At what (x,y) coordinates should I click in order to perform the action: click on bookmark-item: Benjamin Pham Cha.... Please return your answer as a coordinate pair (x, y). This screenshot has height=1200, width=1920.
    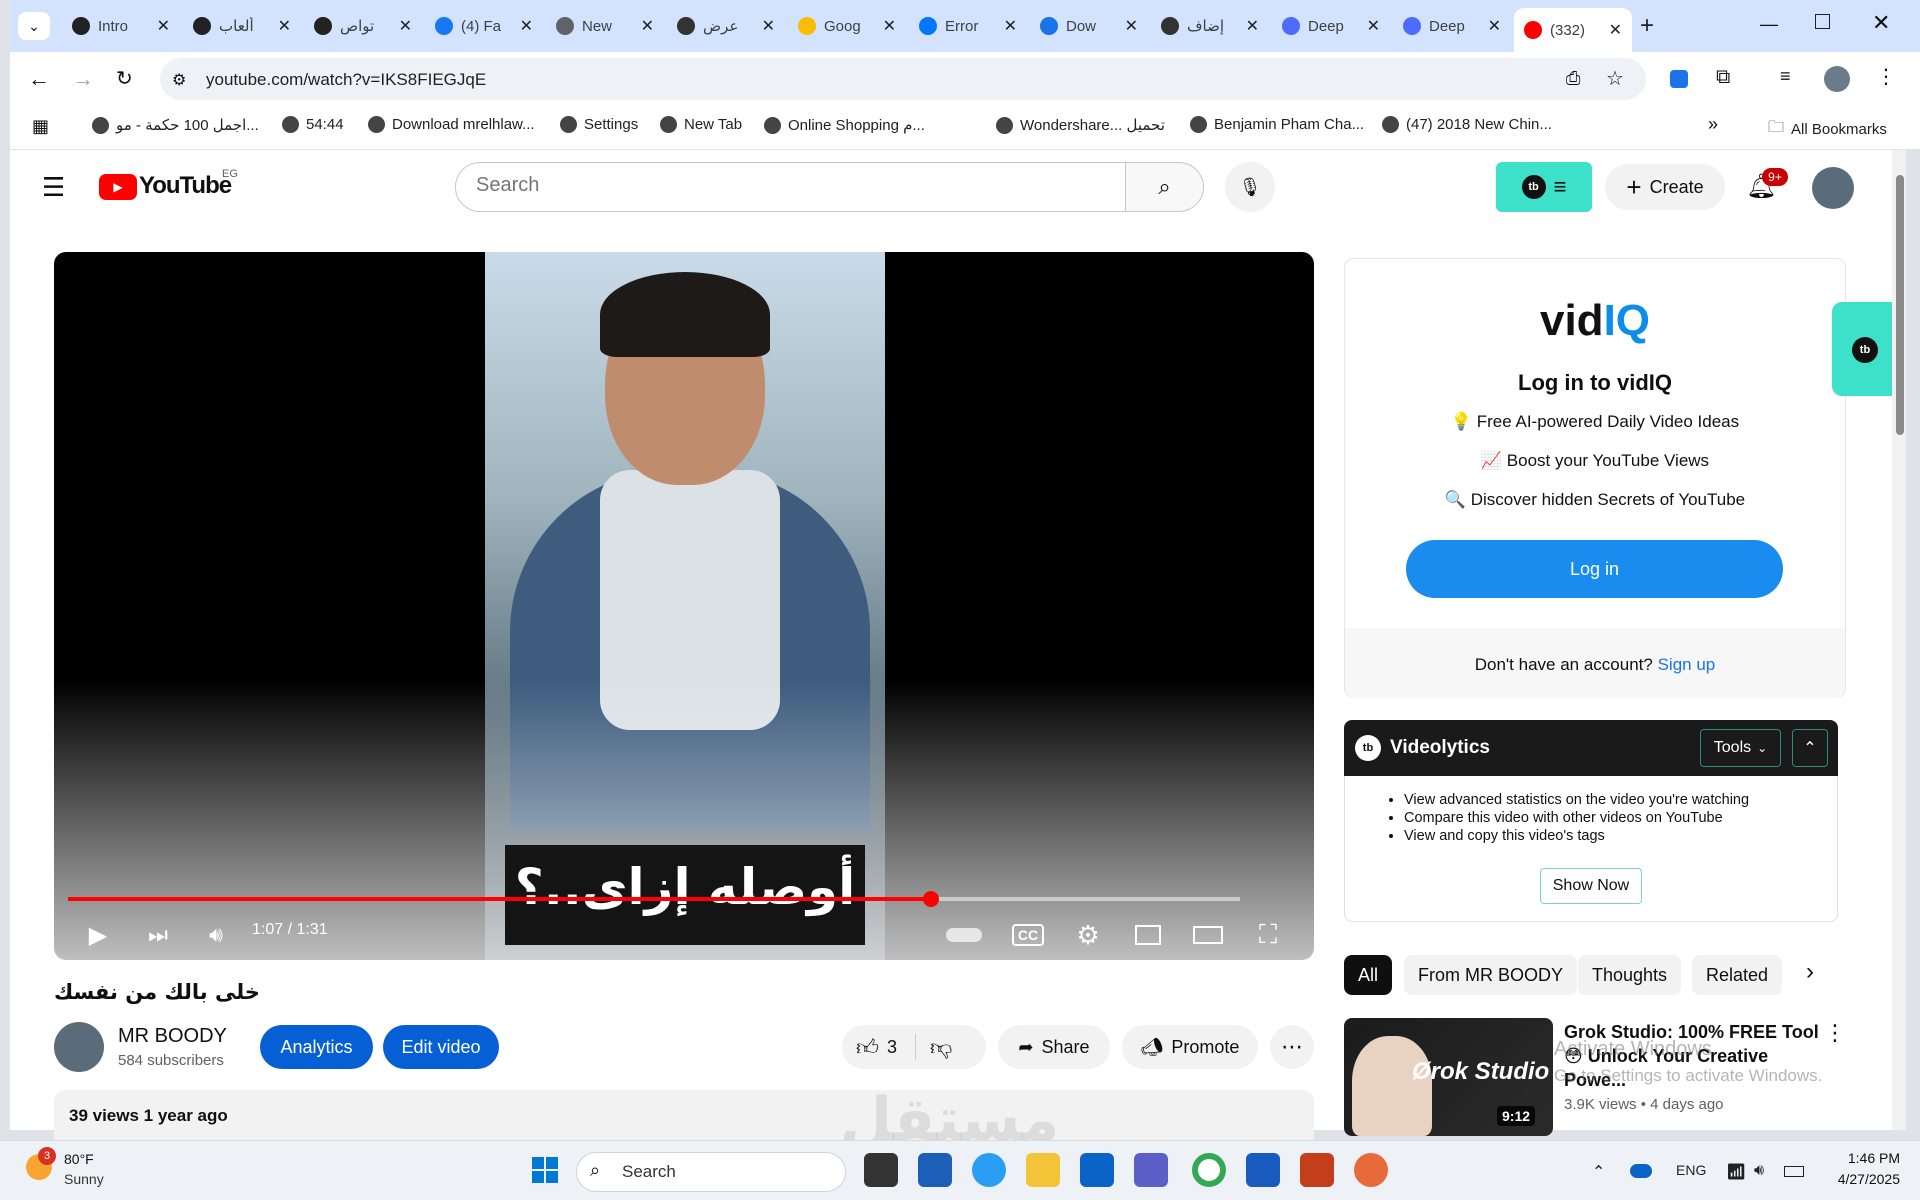
    Looking at the image, I should click on (1277, 124).